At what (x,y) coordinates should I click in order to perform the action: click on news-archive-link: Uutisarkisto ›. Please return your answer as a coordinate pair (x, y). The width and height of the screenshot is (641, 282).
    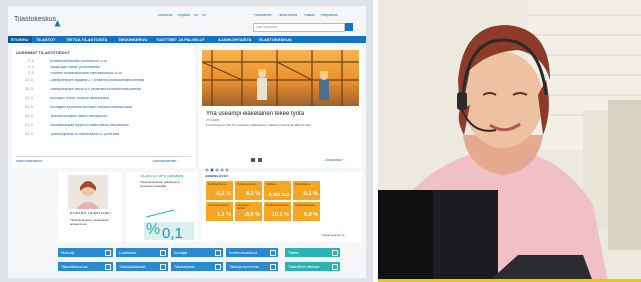
    Looking at the image, I should click on (334, 160).